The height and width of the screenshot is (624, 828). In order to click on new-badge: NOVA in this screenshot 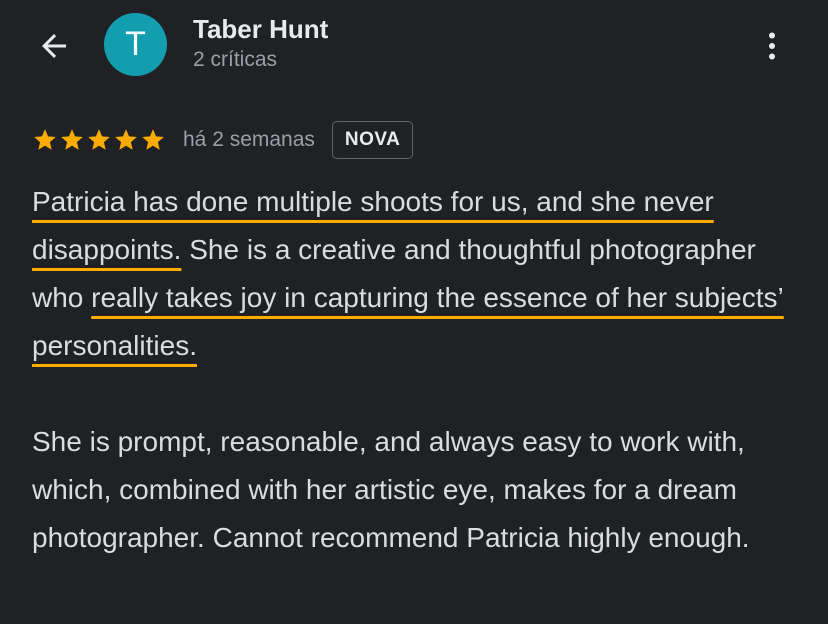, I will do `click(372, 140)`.